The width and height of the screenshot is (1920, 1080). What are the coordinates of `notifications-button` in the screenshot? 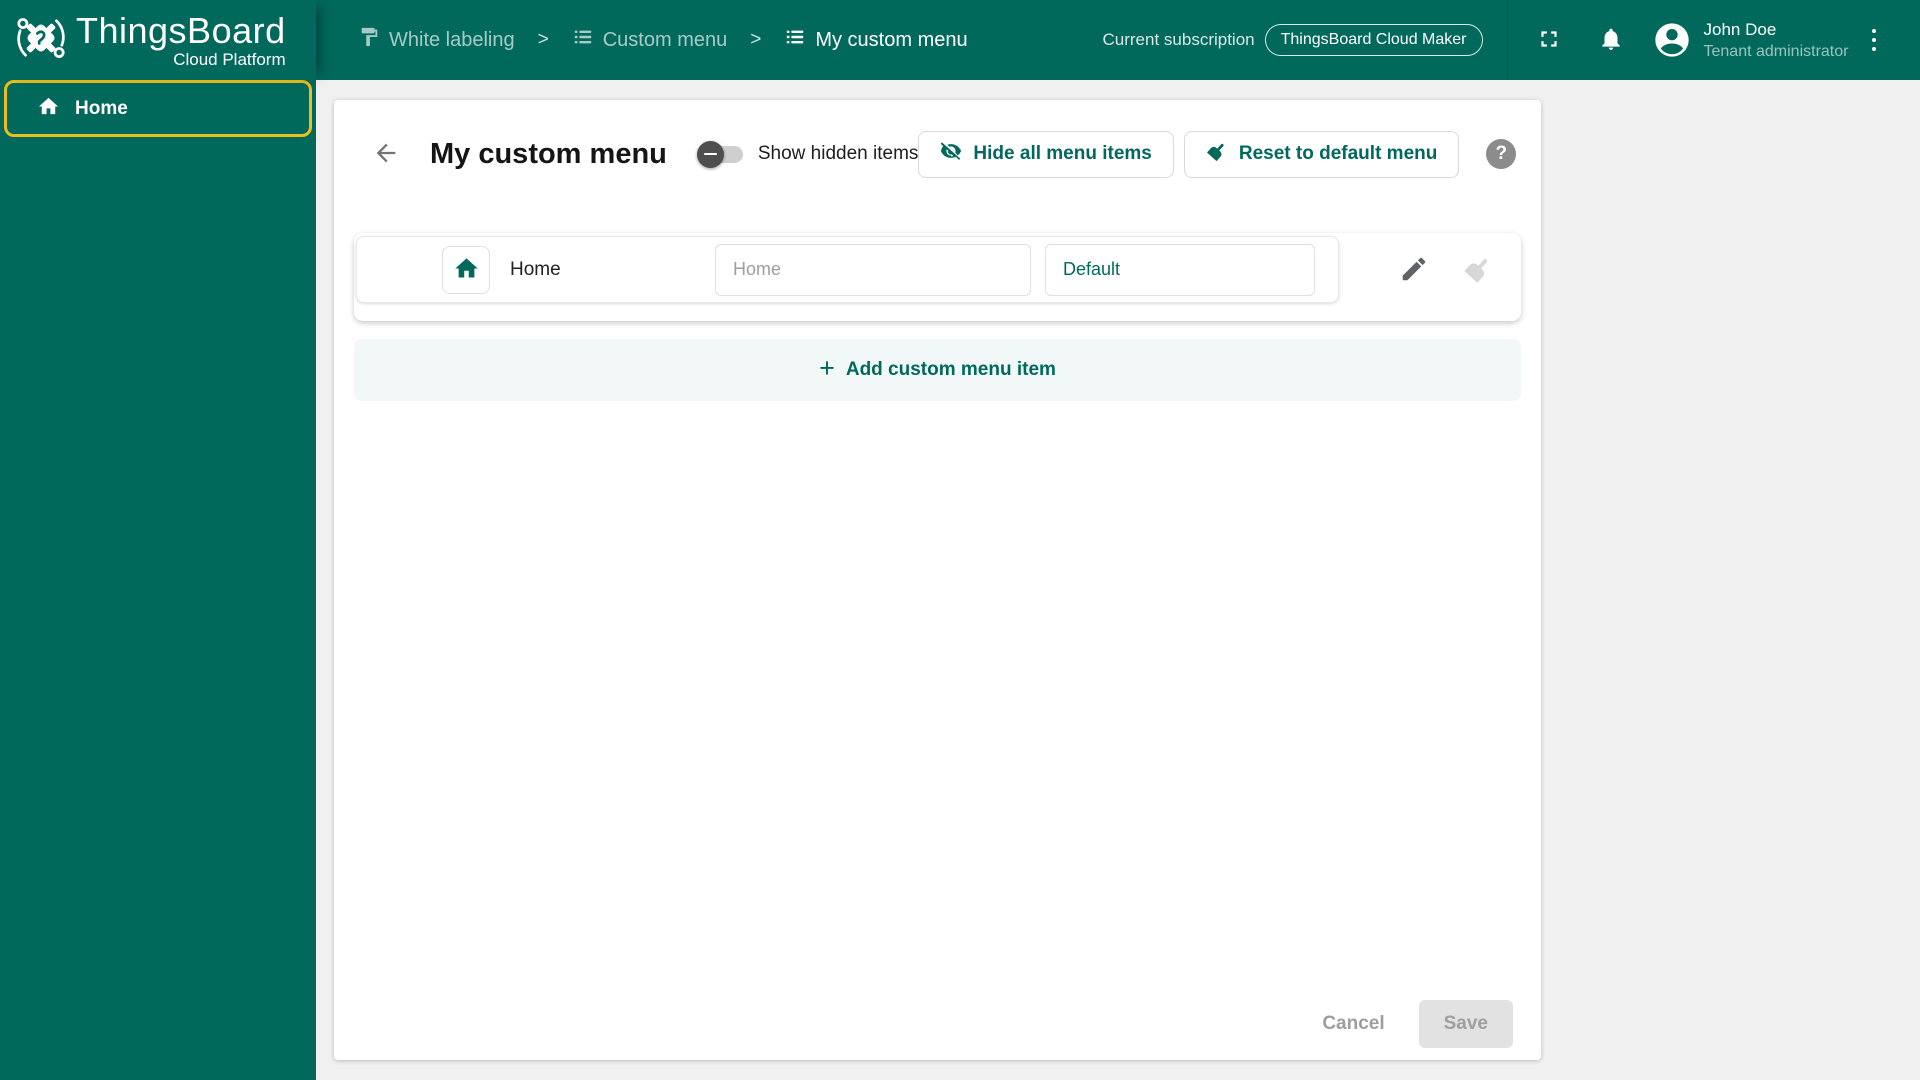 It's located at (1611, 40).